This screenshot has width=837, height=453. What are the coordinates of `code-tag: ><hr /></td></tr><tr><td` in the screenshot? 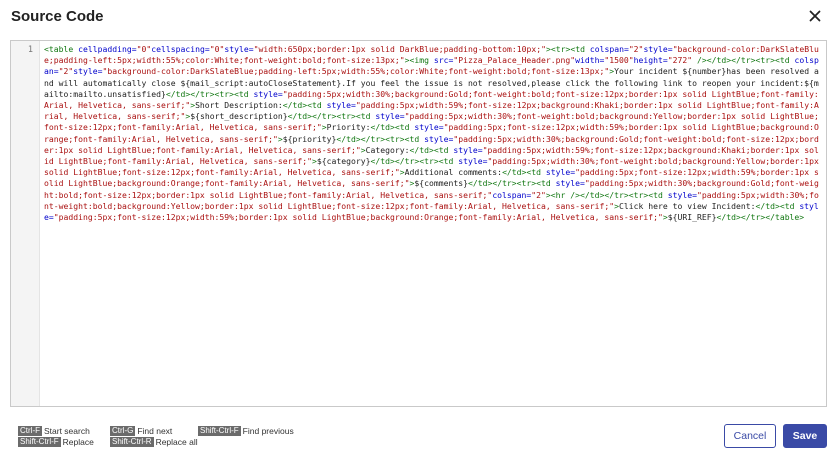 It's located at (606, 194).